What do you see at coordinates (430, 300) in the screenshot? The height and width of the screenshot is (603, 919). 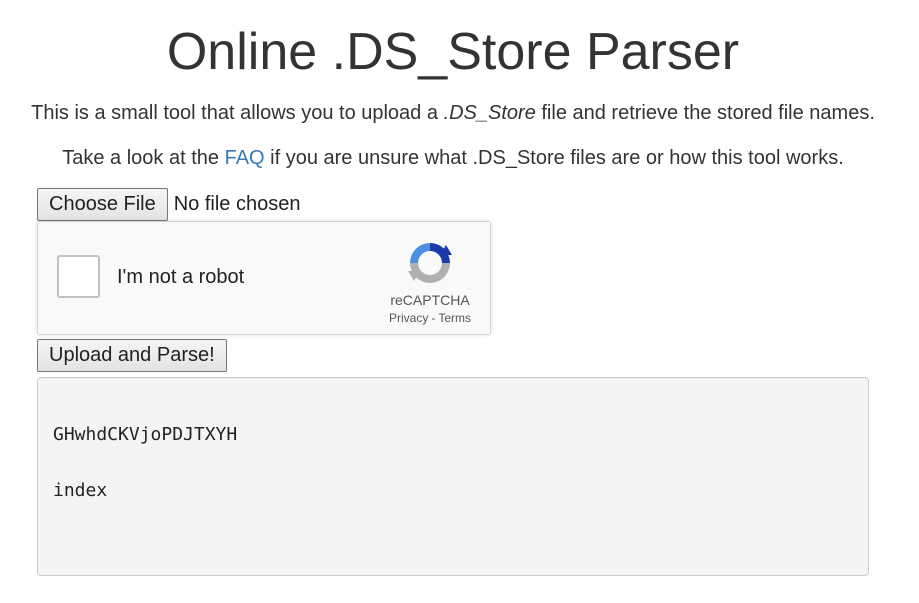 I see `recaptcha-brand: reCAPTCHA` at bounding box center [430, 300].